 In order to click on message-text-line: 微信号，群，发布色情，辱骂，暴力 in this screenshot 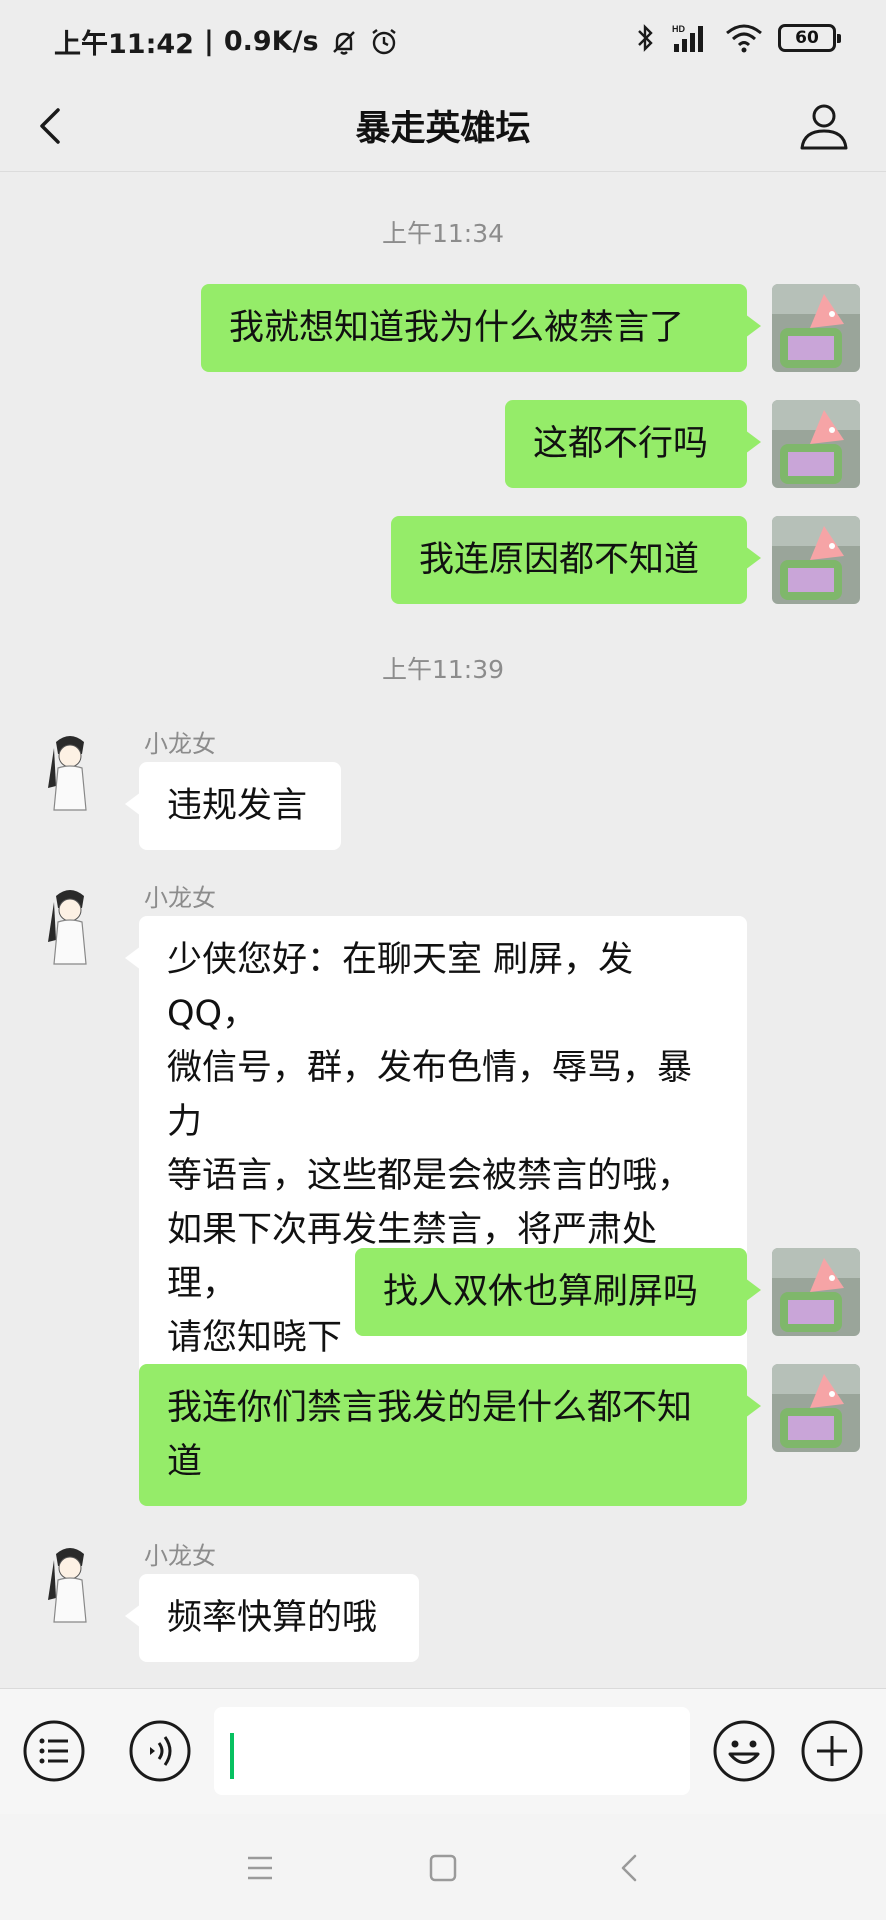, I will do `click(430, 1095)`.